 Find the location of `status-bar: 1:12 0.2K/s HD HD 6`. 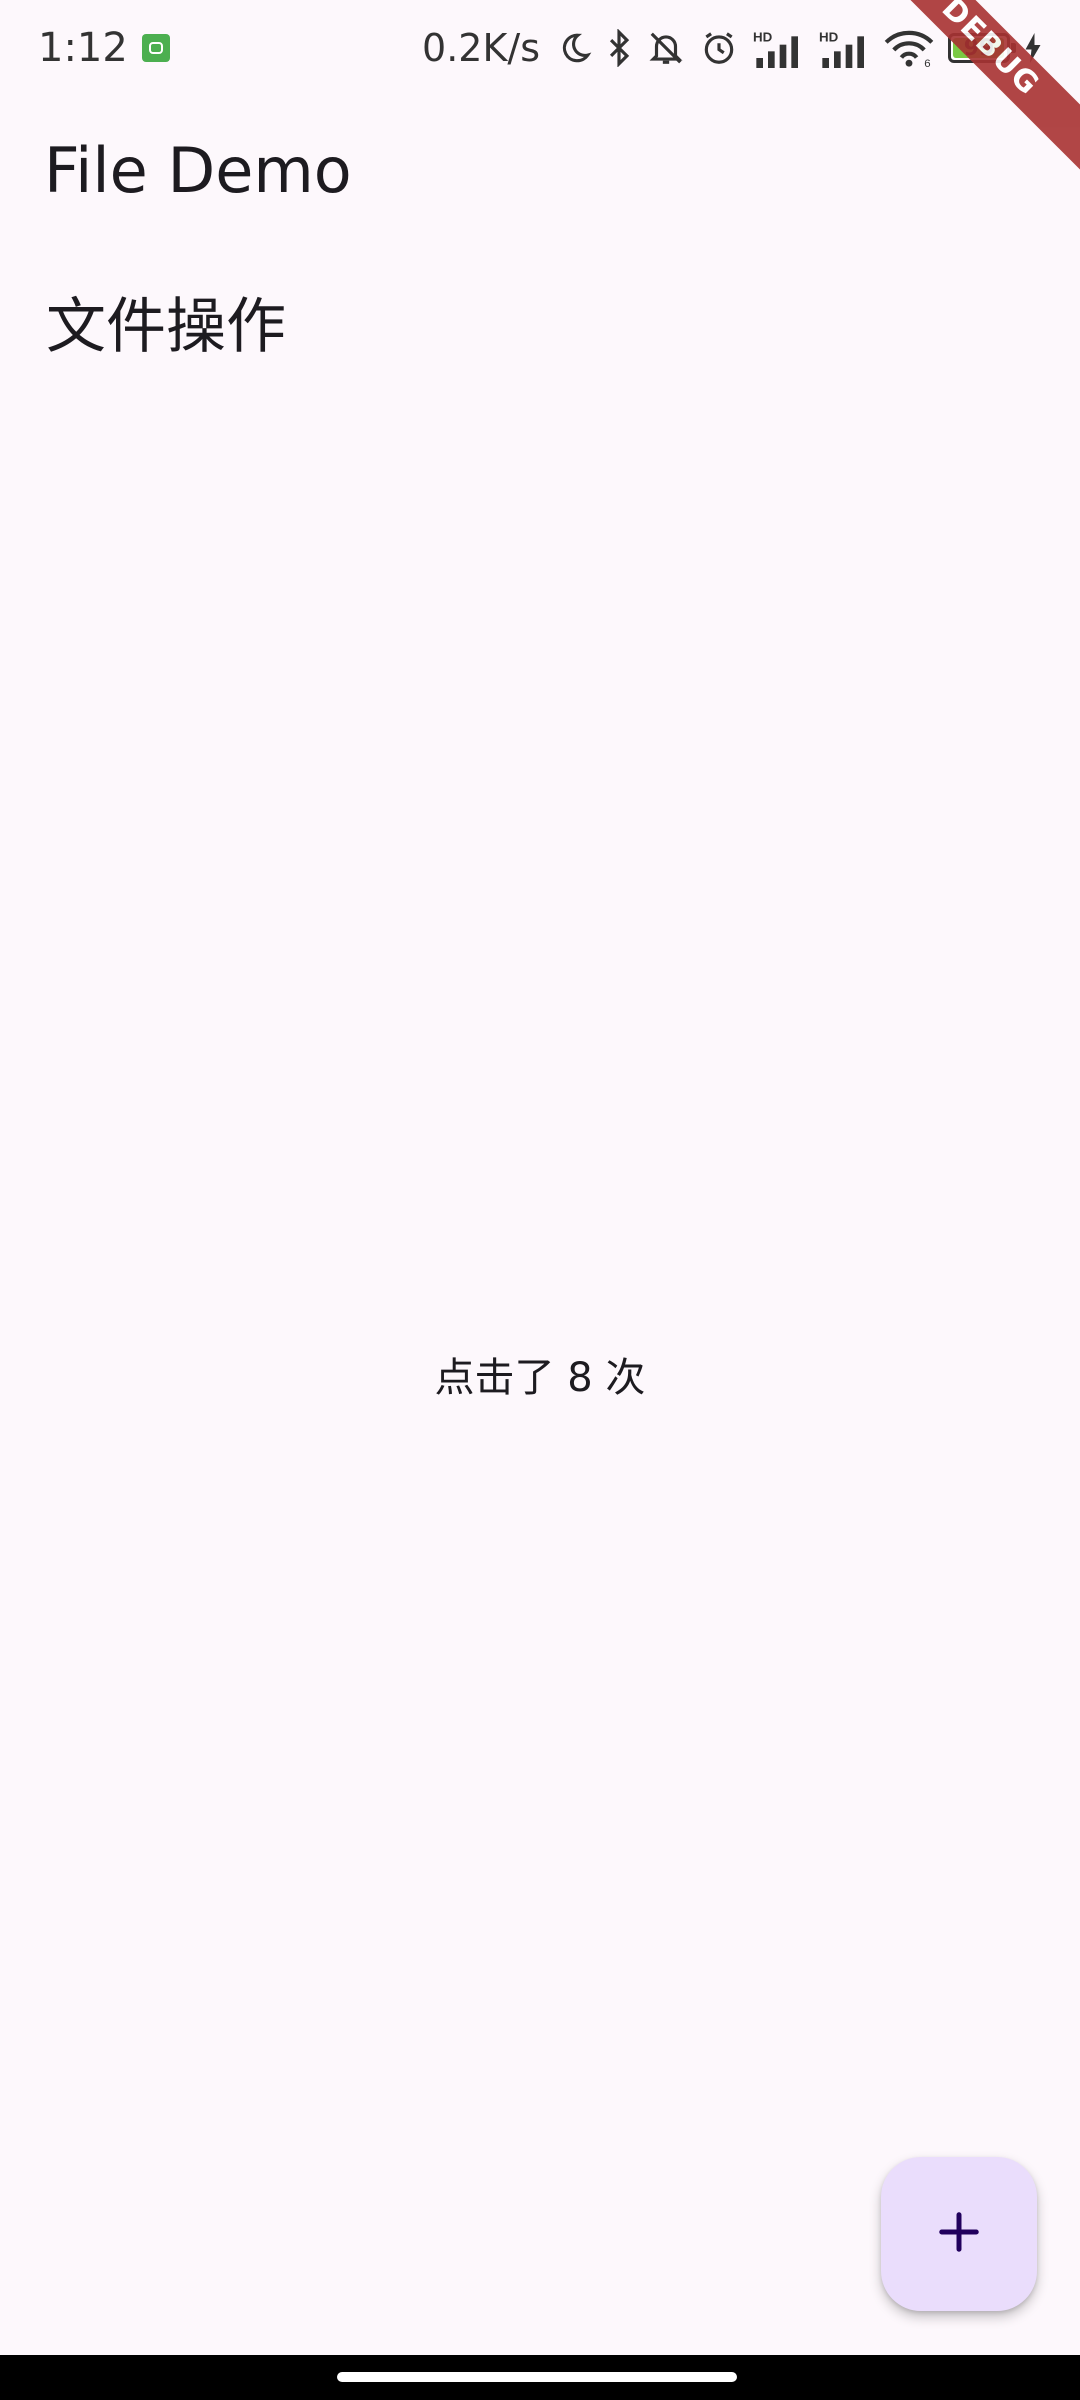

status-bar: 1:12 0.2K/s HD HD 6 is located at coordinates (540, 48).